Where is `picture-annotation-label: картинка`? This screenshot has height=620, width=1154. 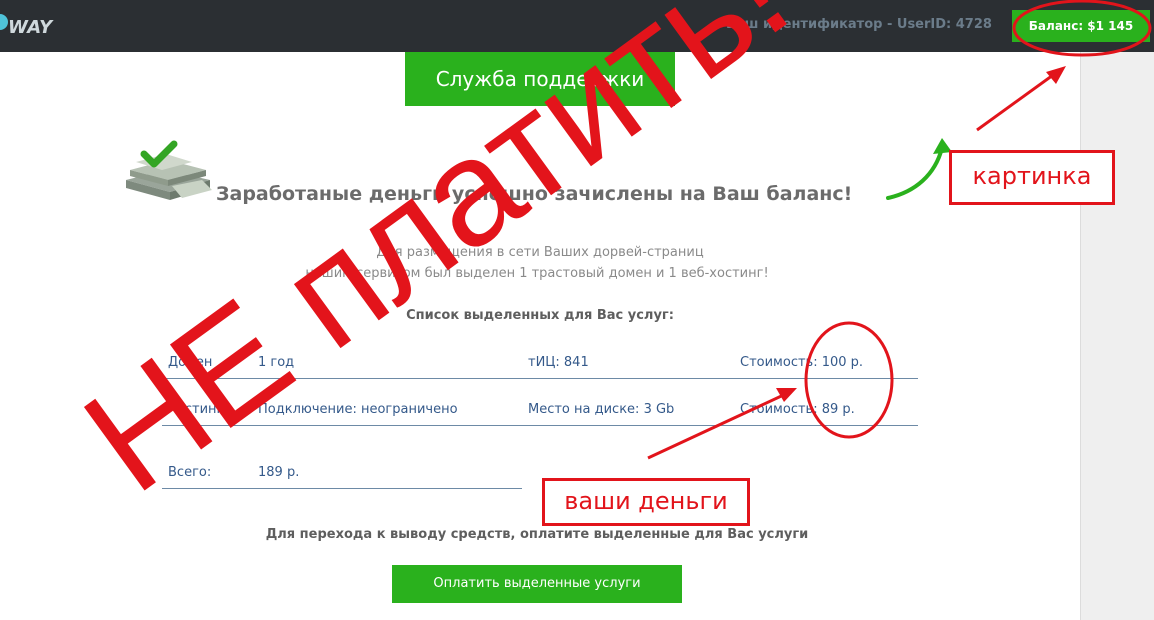
picture-annotation-label: картинка is located at coordinates (1032, 177).